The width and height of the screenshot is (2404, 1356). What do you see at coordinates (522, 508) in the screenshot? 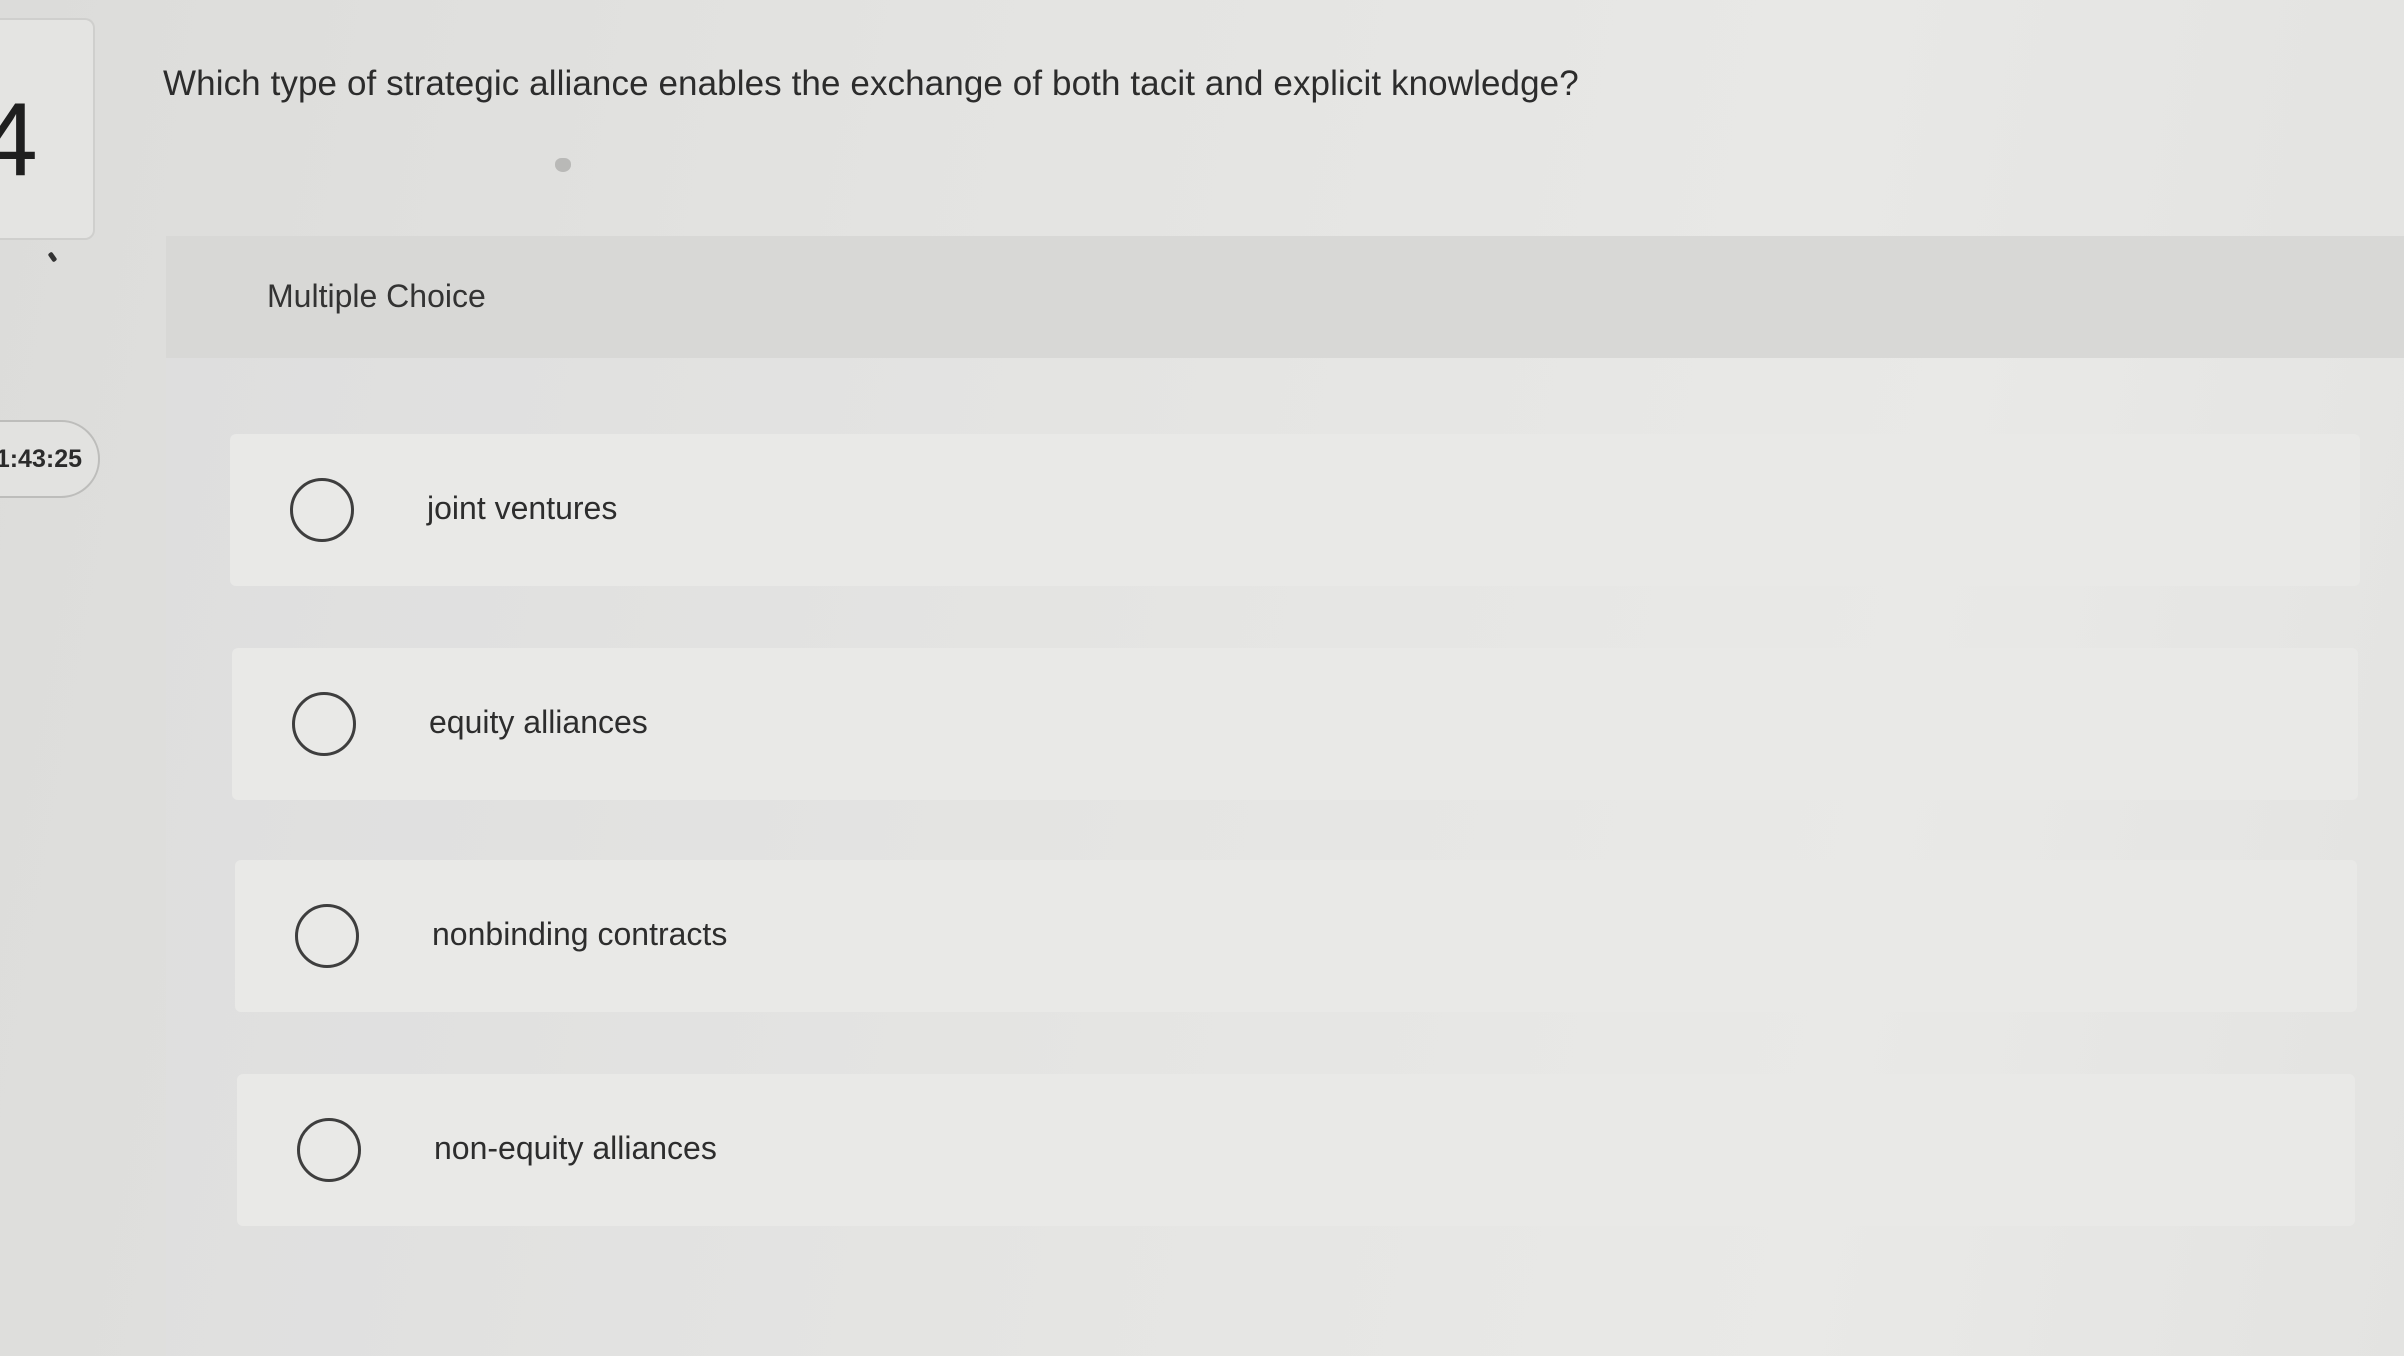
I see `answer-option-label: joint ventures` at bounding box center [522, 508].